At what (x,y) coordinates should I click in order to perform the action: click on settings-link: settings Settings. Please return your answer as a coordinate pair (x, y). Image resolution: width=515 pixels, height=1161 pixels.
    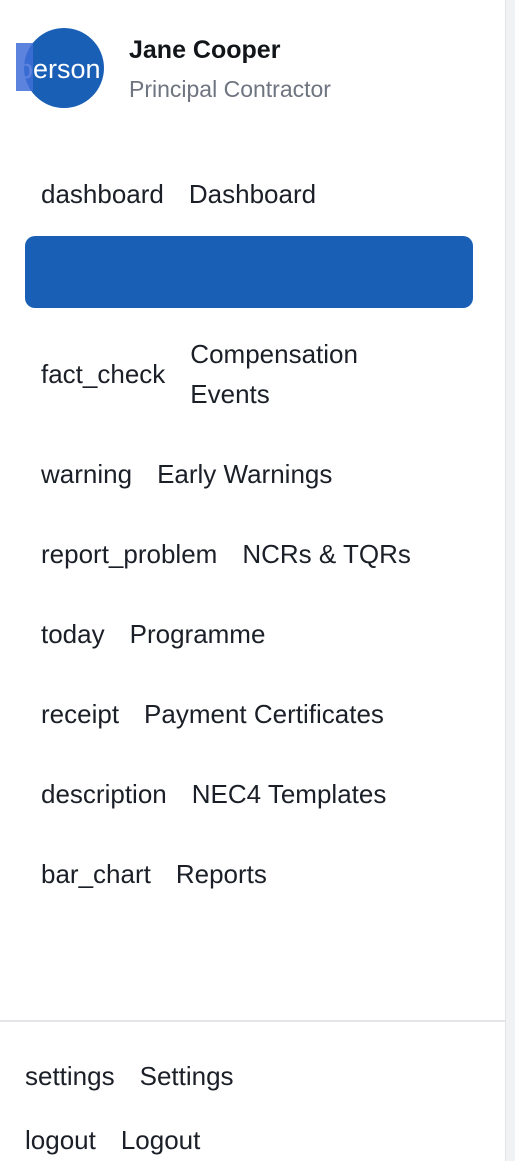
    Looking at the image, I should click on (129, 1076).